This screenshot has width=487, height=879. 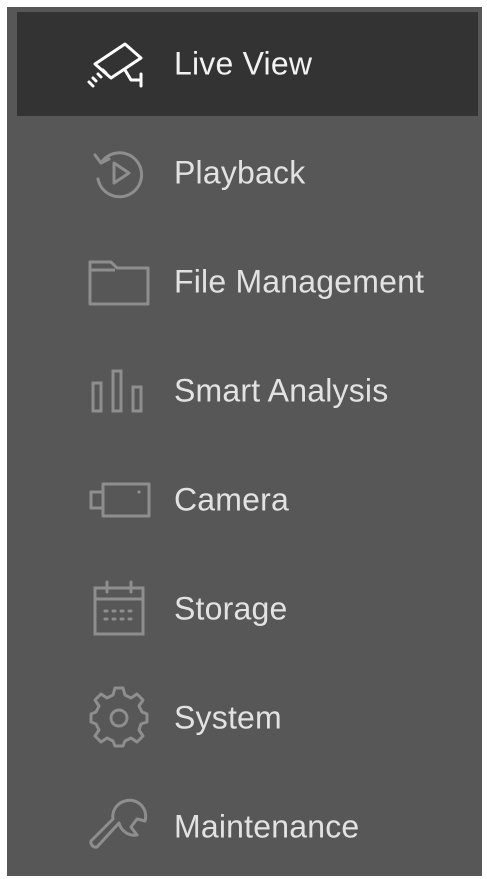 I want to click on sidebar-item-storage: Storage, so click(x=247, y=609).